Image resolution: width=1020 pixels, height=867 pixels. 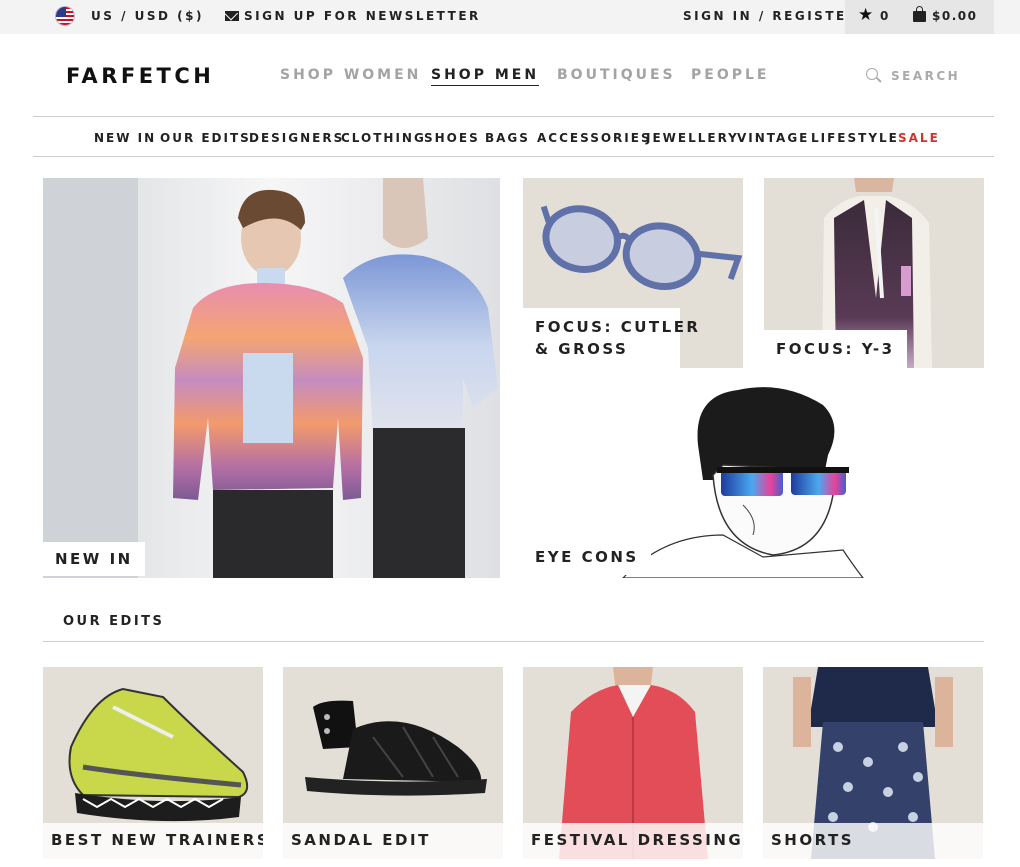 What do you see at coordinates (582, 349) in the screenshot?
I see `focus-cutler-line-2: & GROSS` at bounding box center [582, 349].